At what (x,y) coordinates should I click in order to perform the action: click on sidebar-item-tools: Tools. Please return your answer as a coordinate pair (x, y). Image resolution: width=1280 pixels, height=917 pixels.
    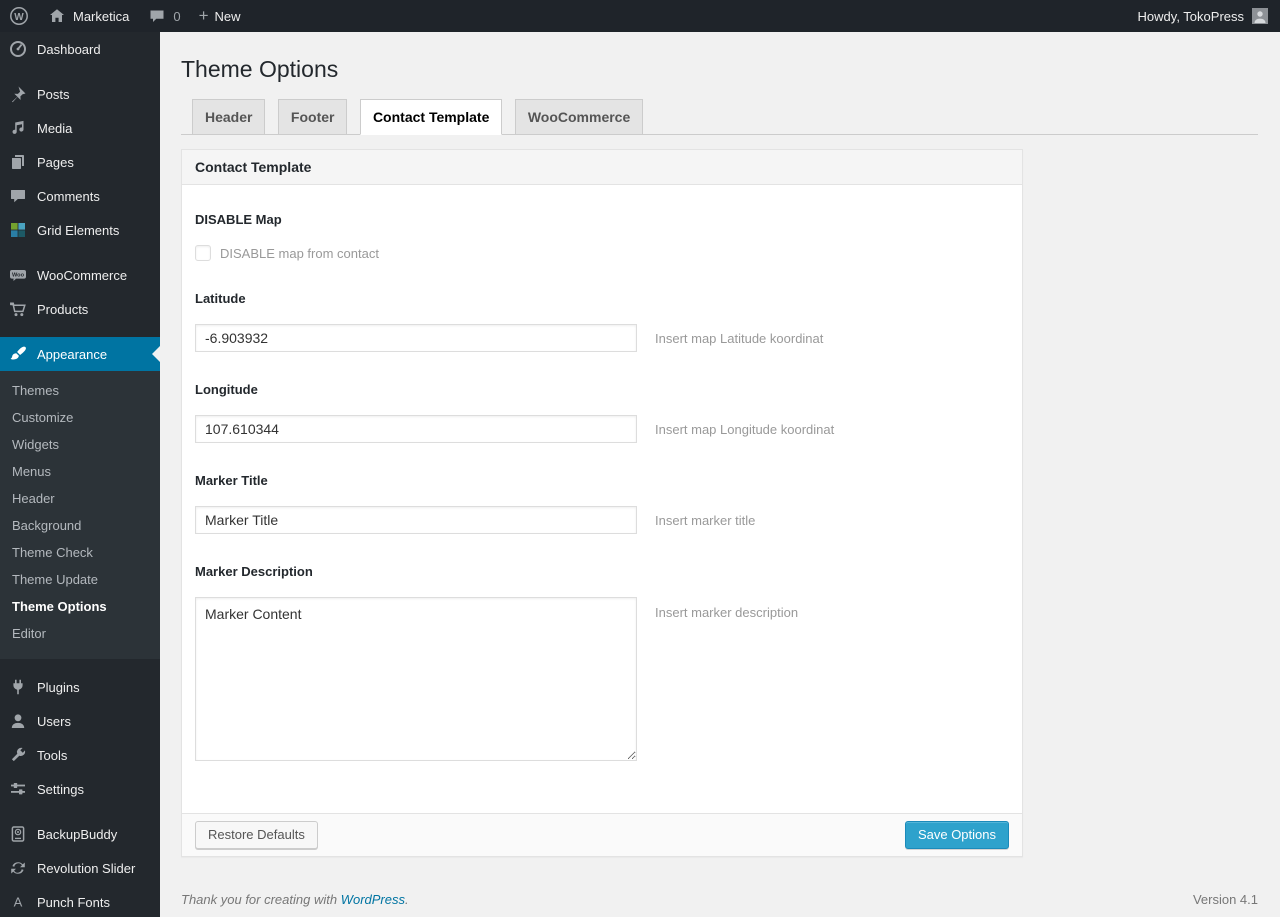
    Looking at the image, I should click on (80, 755).